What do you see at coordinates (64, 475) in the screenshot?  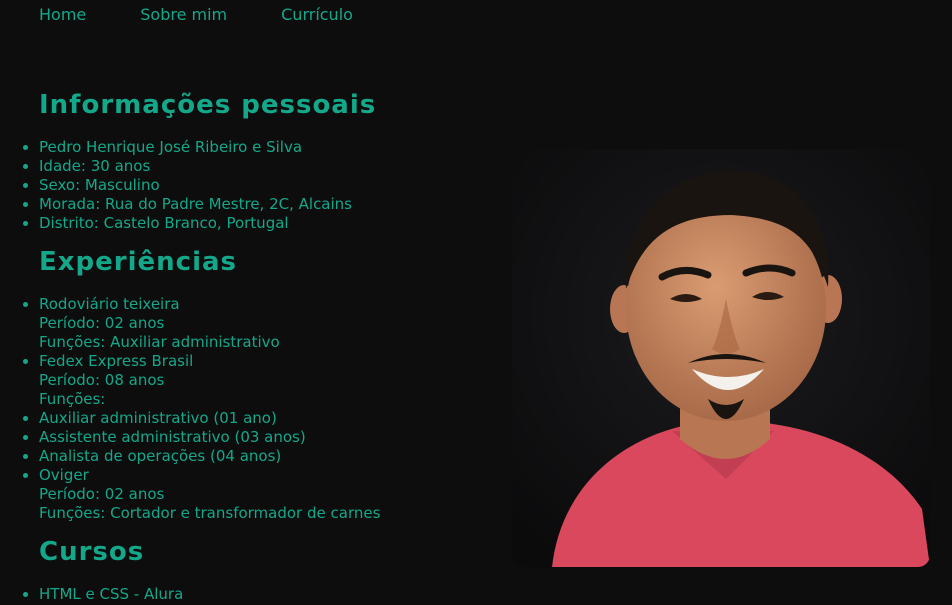 I see `company-name: Oviger` at bounding box center [64, 475].